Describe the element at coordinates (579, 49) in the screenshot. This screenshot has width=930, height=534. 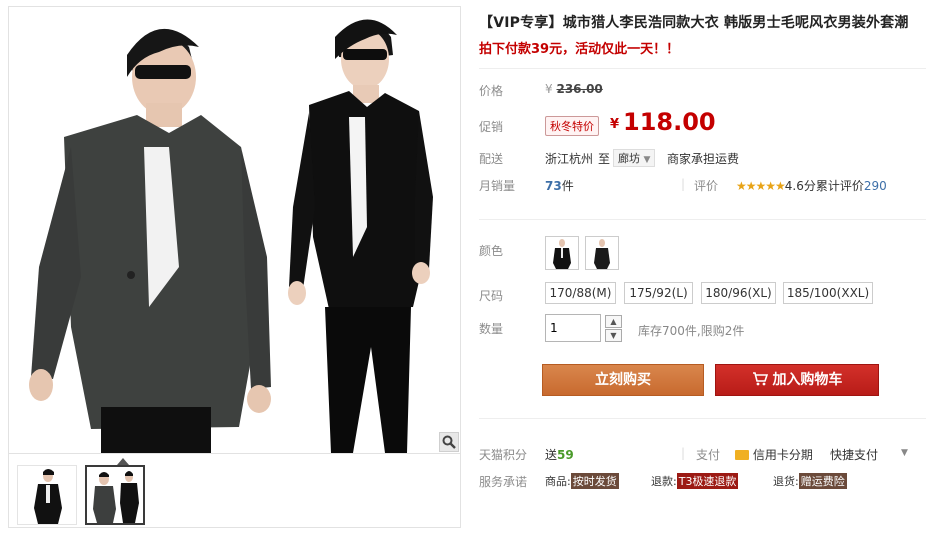
I see `product-subtitle: 拍下付款39元，活动仅此一天！！` at that location.